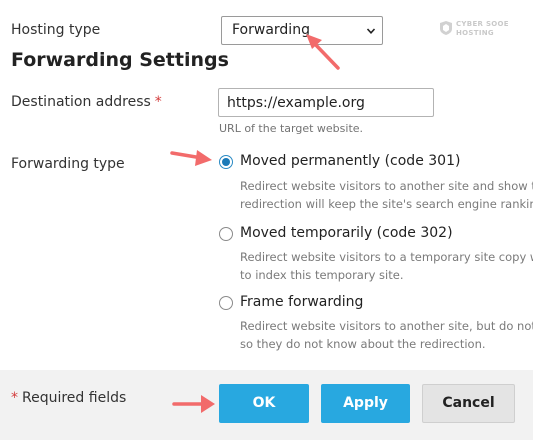 The width and height of the screenshot is (533, 440). What do you see at coordinates (226, 303) in the screenshot?
I see `radio-frame-forwarding` at bounding box center [226, 303].